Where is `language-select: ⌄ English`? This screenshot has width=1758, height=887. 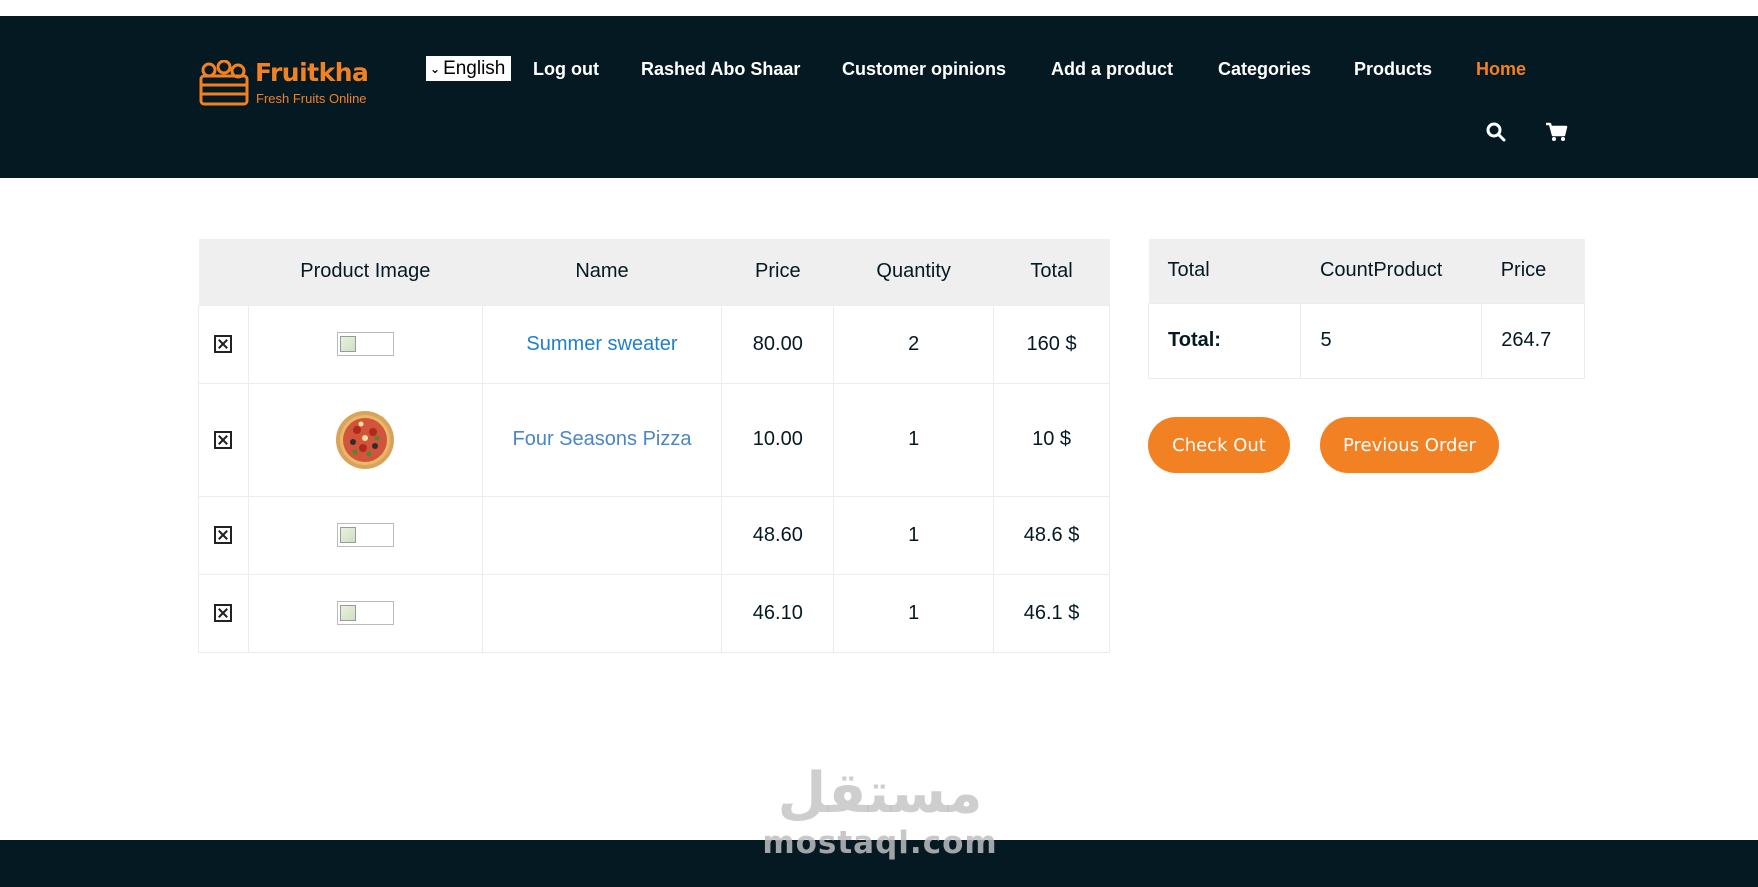
language-select: ⌄ English is located at coordinates (469, 68).